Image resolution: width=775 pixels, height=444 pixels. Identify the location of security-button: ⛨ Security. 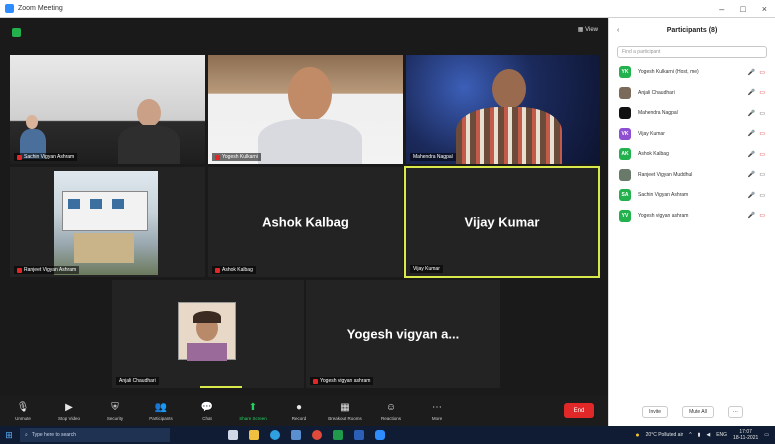
(115, 411).